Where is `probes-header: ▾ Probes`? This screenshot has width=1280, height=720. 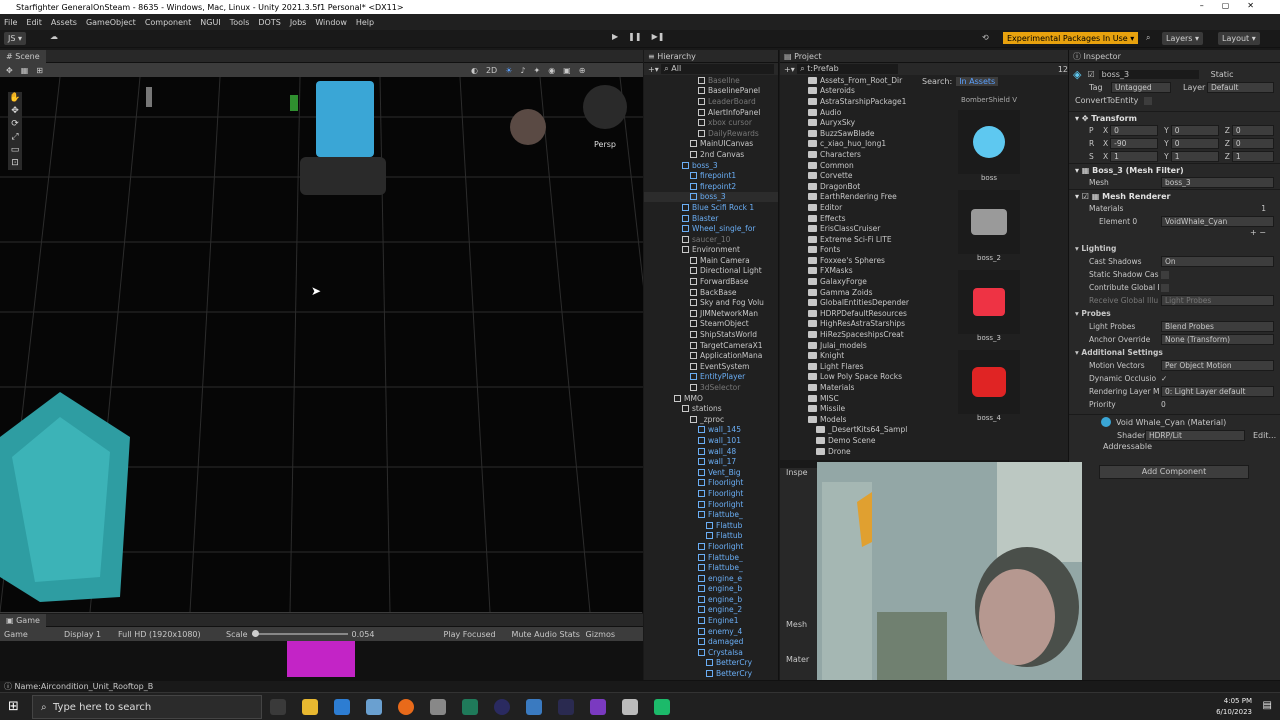 probes-header: ▾ Probes is located at coordinates (1174, 313).